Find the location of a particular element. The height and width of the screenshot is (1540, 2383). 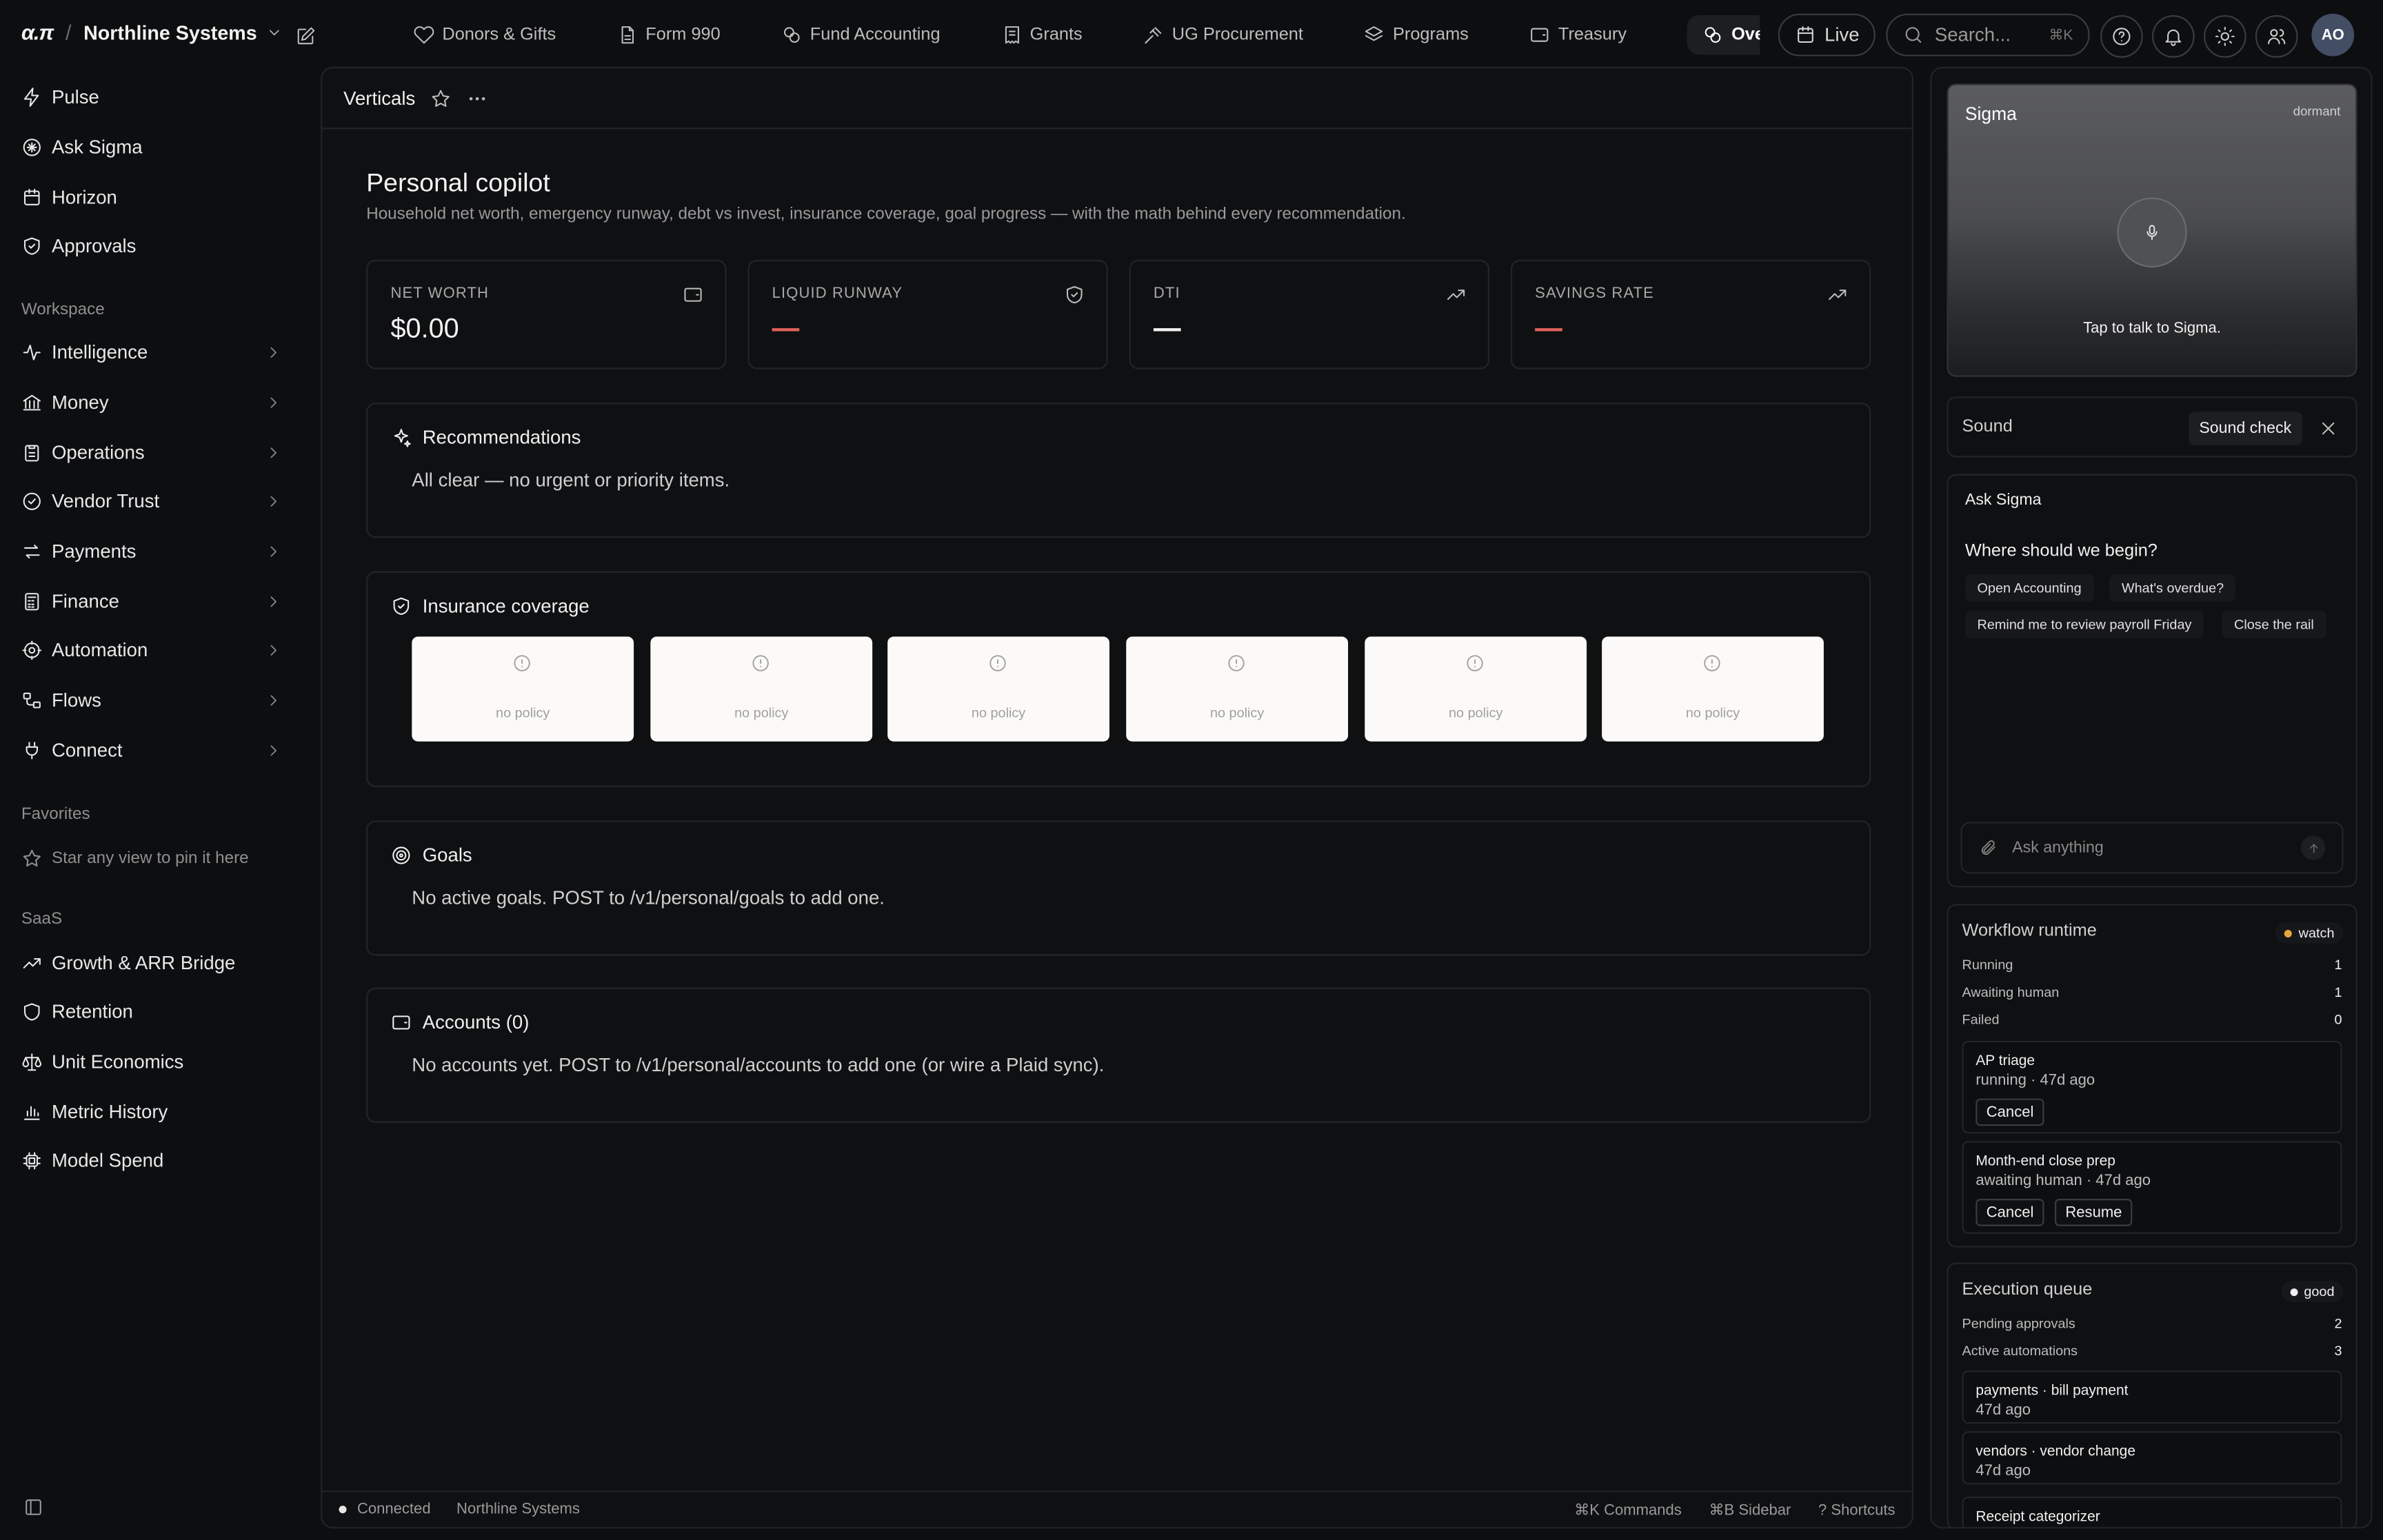

panel-title: Workflow runtime is located at coordinates (2029, 932).